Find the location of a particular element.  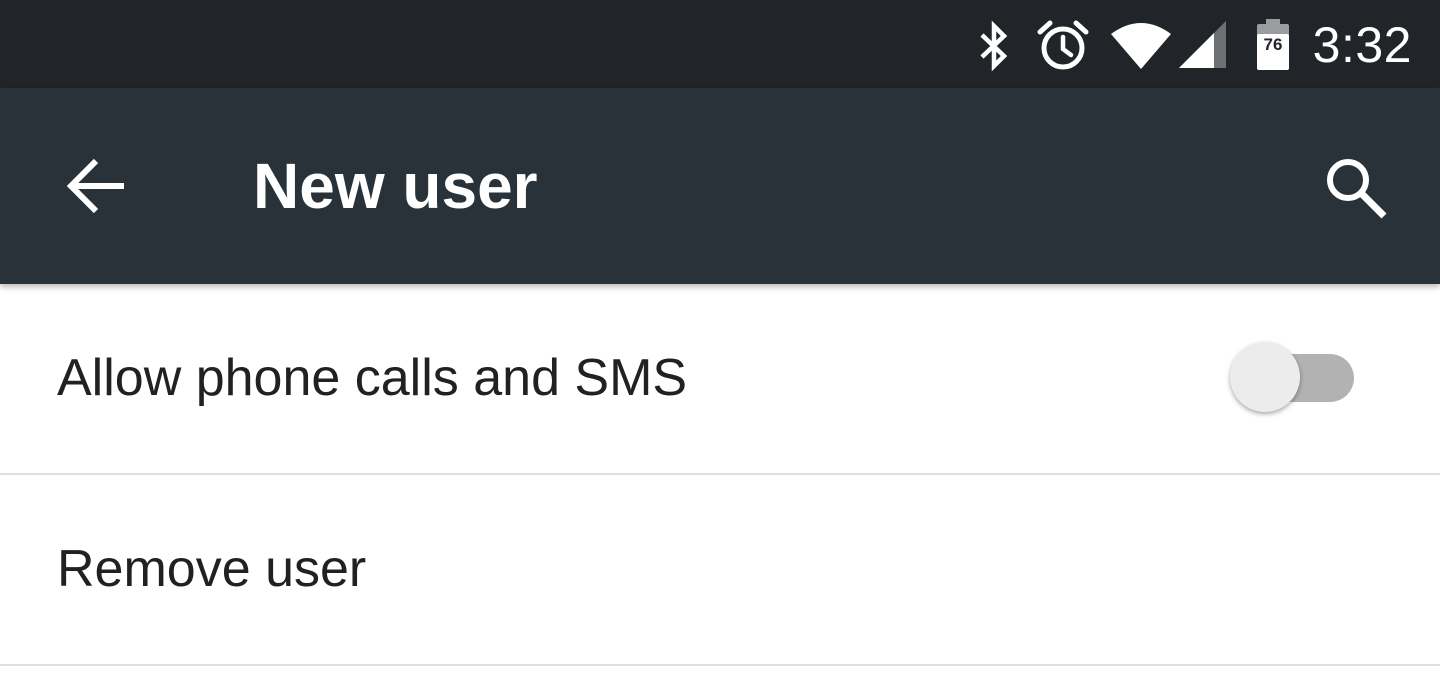

arrow-left-icon is located at coordinates (95, 186).